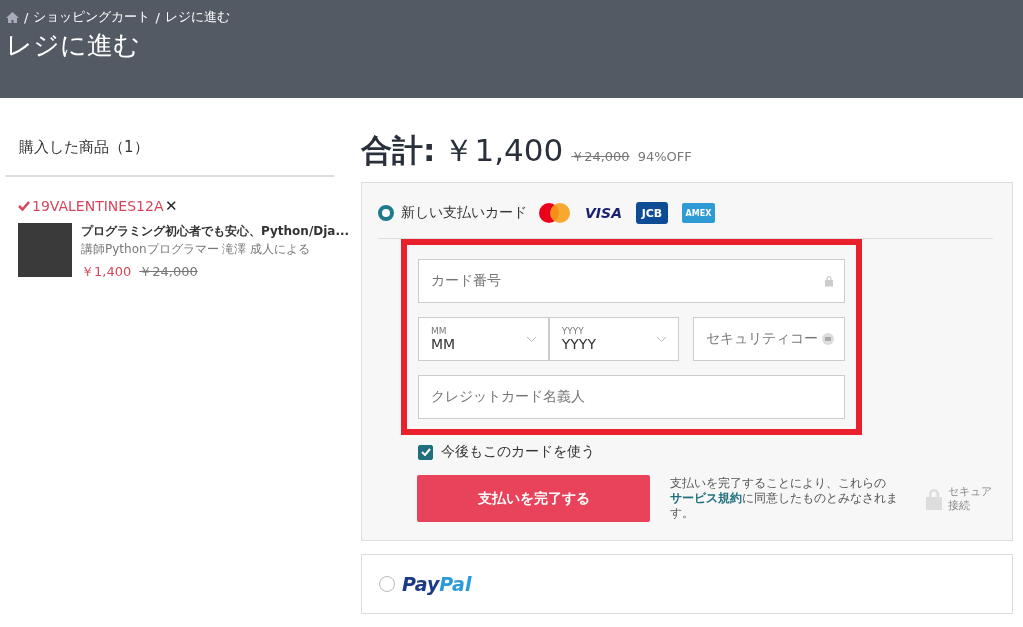 The width and height of the screenshot is (1023, 627). Describe the element at coordinates (828, 339) in the screenshot. I see `card-back-icon` at that location.